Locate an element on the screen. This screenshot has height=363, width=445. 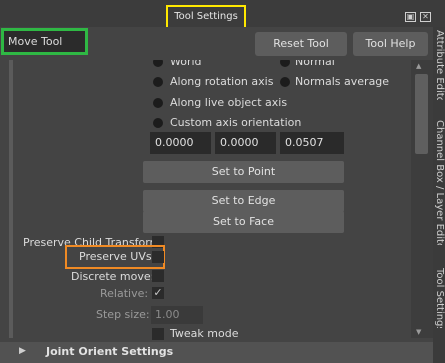
radio-normal is located at coordinates (285, 63).